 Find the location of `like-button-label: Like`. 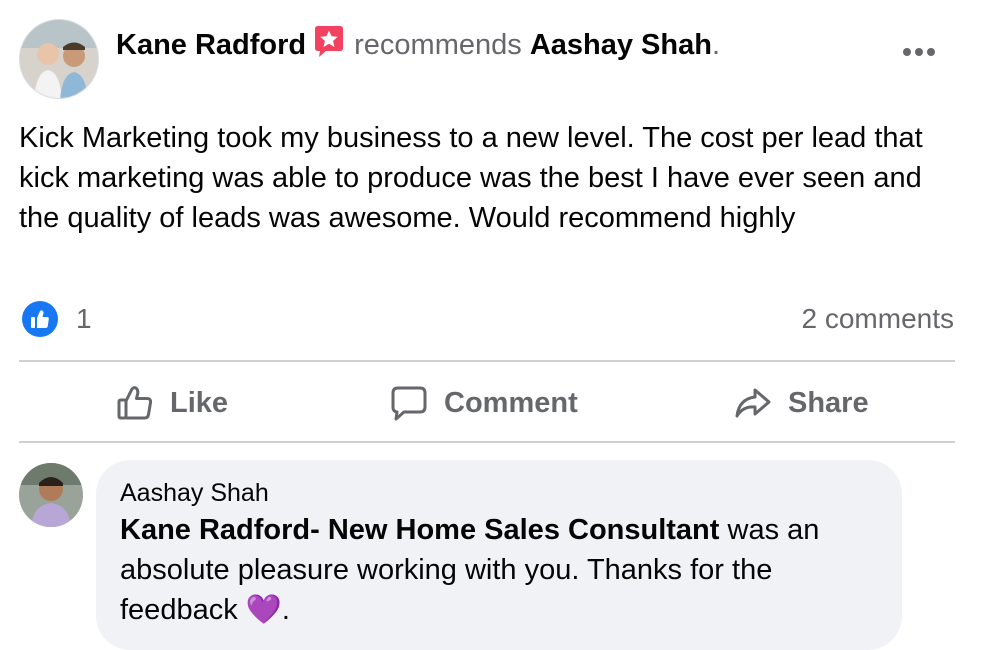

like-button-label: Like is located at coordinates (199, 402).